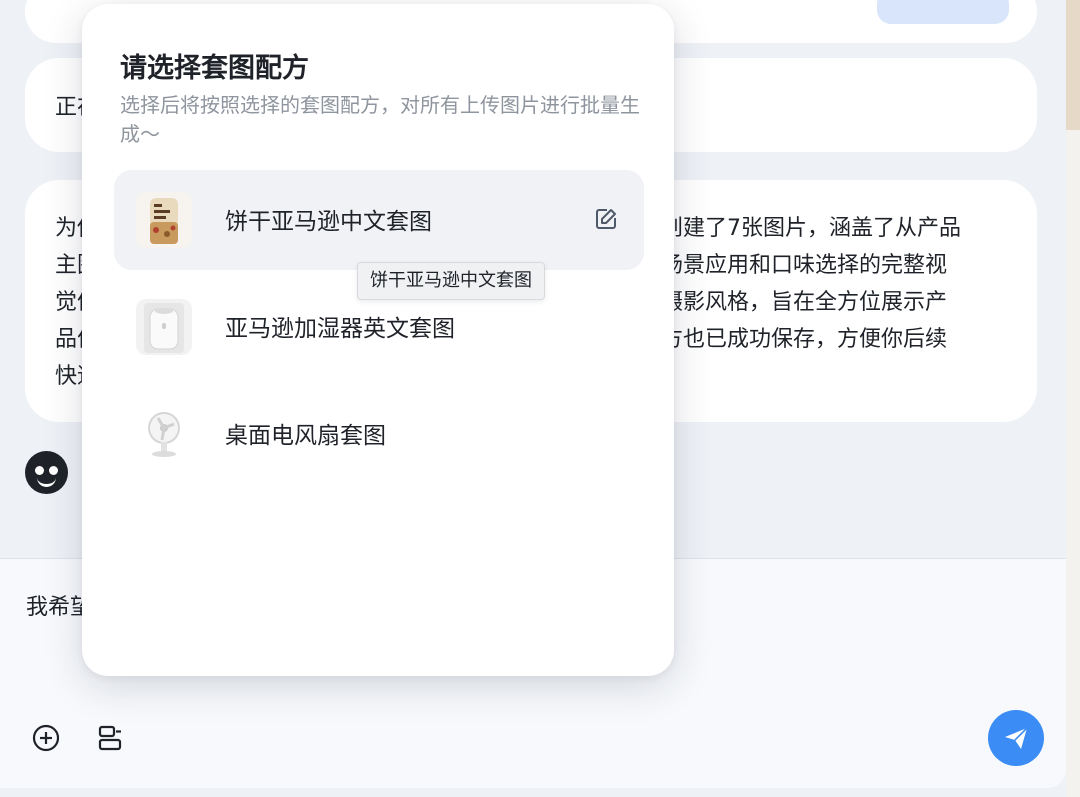 The width and height of the screenshot is (1080, 797). What do you see at coordinates (46, 472) in the screenshot?
I see `assistant-avatar` at bounding box center [46, 472].